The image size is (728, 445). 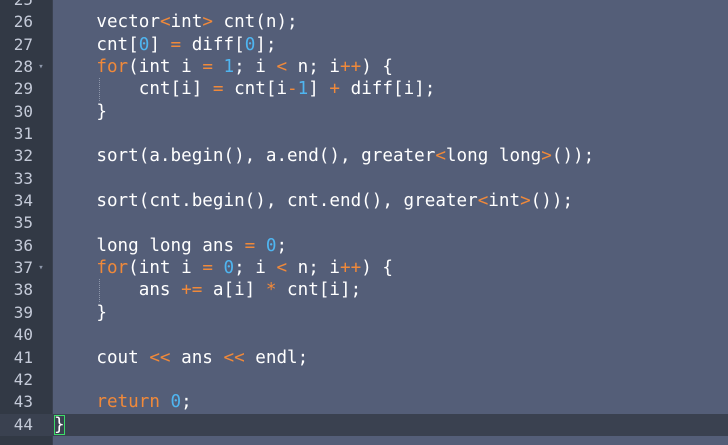 I want to click on code-token: ; i, so click(x=255, y=67).